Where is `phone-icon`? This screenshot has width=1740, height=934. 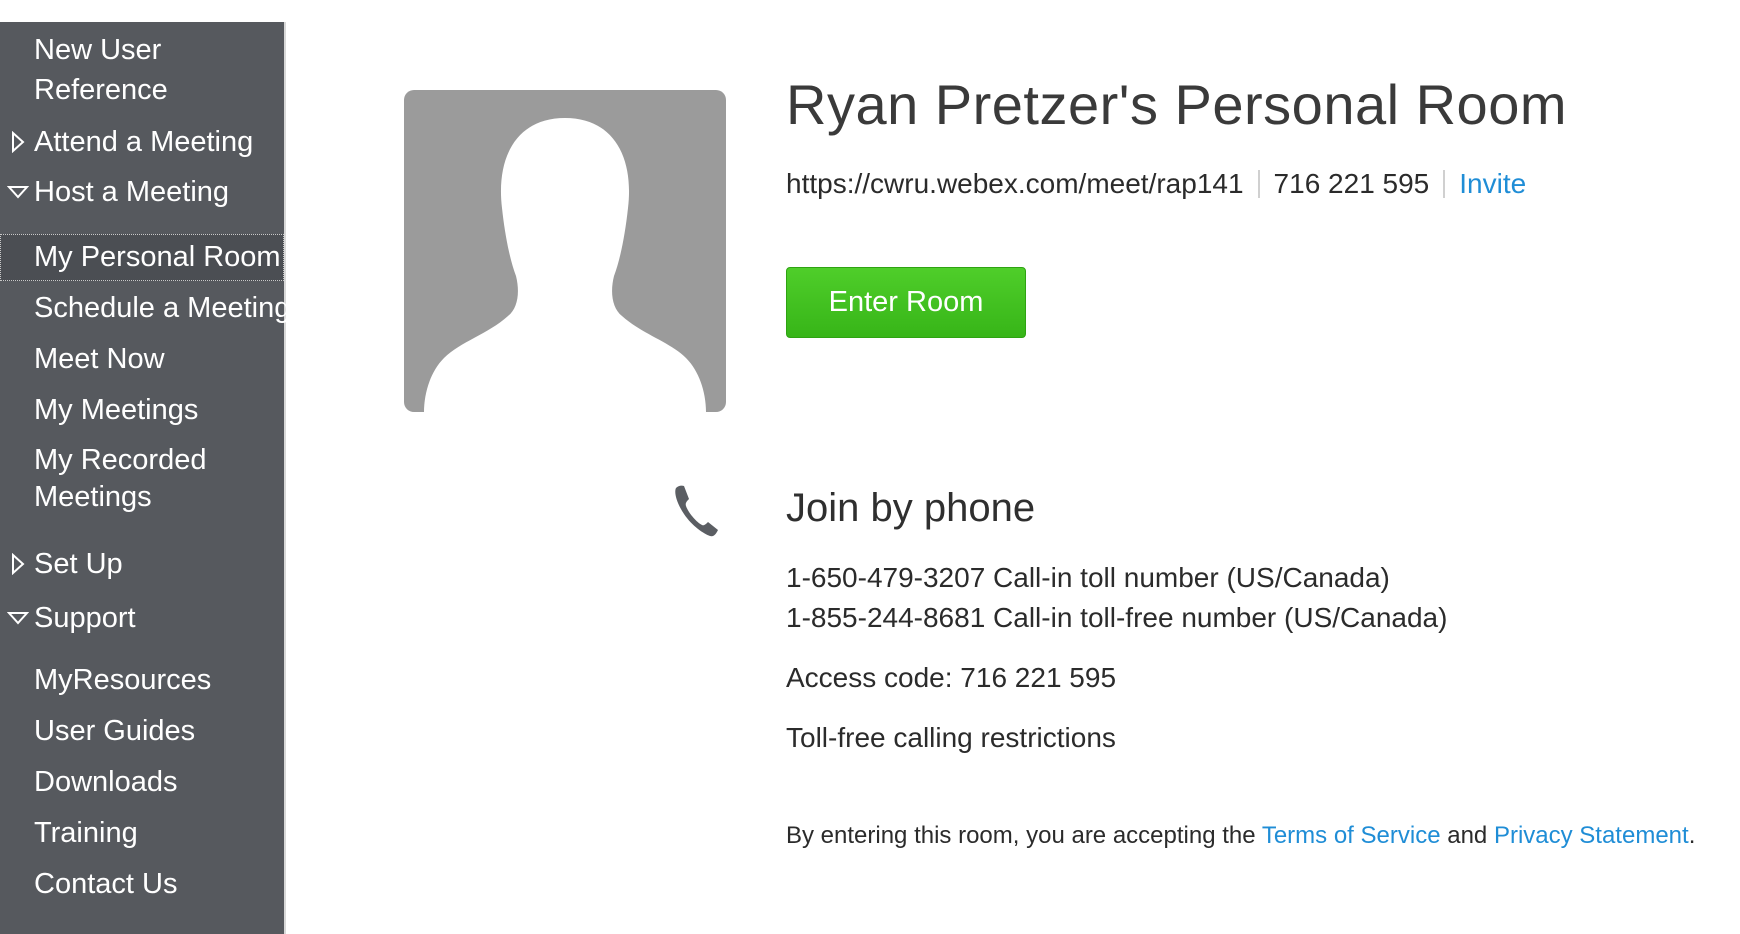 phone-icon is located at coordinates (696, 511).